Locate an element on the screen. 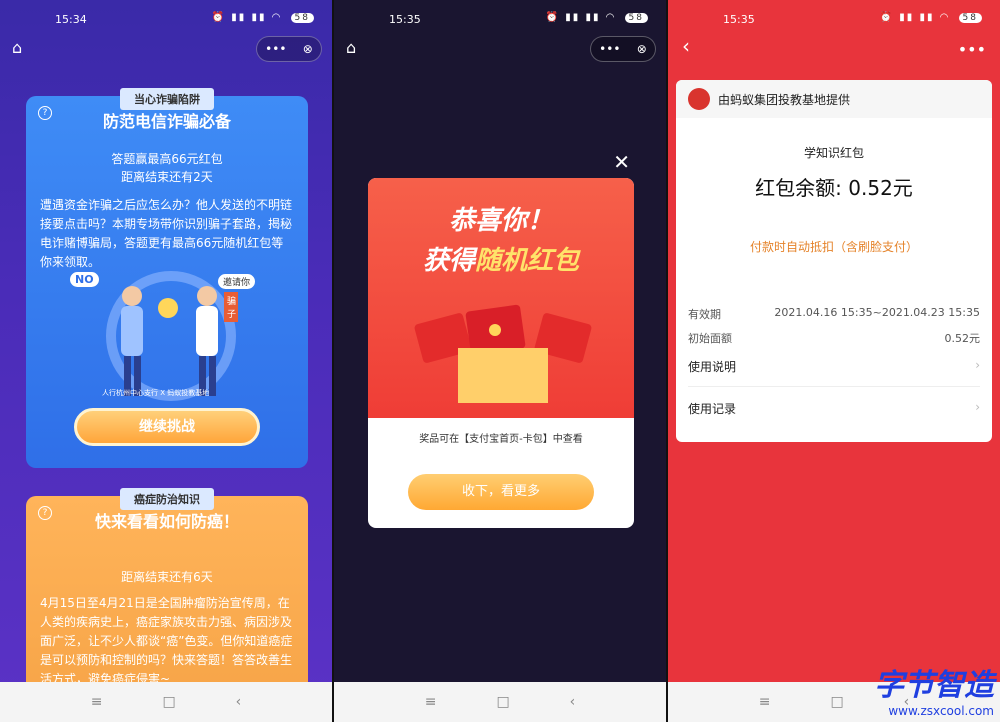 The width and height of the screenshot is (1000, 722). validity-value: 2021.04.16 15:35~2021.04.23 15:35 is located at coordinates (877, 312).